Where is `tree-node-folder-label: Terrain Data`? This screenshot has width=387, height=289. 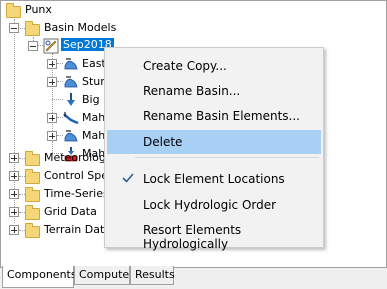 tree-node-folder-label: Terrain Data is located at coordinates (77, 229).